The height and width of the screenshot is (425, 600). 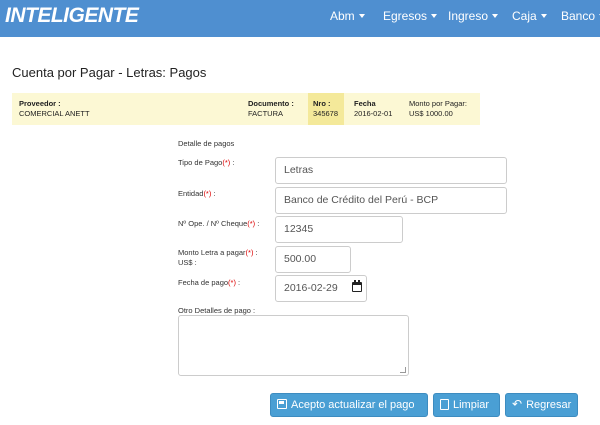 What do you see at coordinates (529, 16) in the screenshot?
I see `nav-item-caja: Caja` at bounding box center [529, 16].